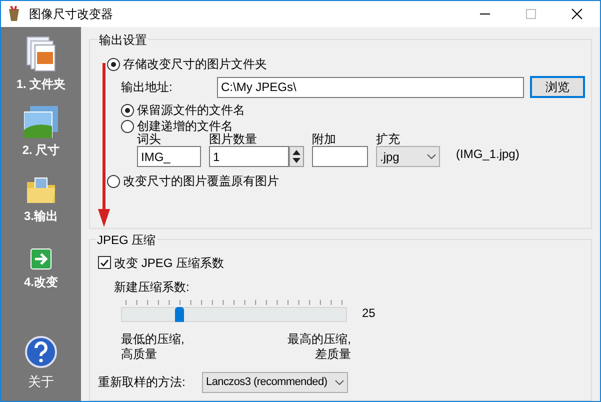 Image resolution: width=601 pixels, height=402 pixels. What do you see at coordinates (324, 139) in the screenshot?
I see `field-label: 附加` at bounding box center [324, 139].